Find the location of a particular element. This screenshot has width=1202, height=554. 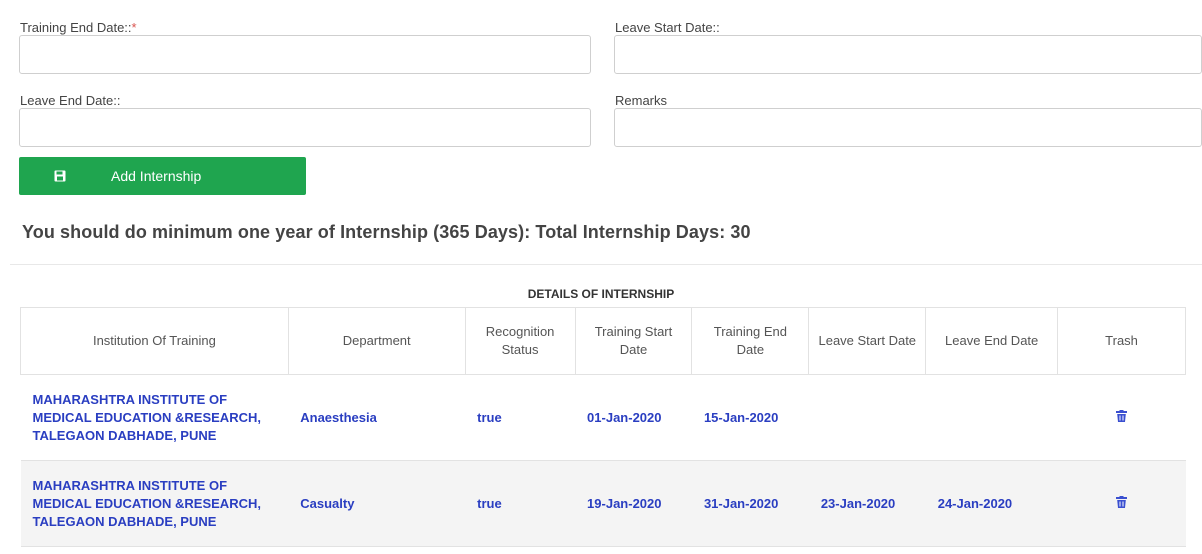

cell-training-end: 15-Jan-2020 is located at coordinates (750, 417).